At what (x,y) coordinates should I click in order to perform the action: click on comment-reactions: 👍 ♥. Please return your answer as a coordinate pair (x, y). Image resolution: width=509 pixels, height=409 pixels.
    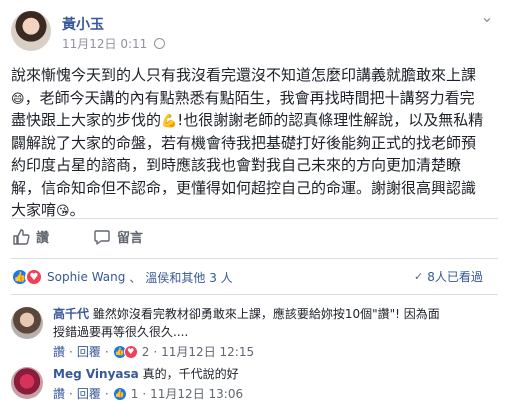
    Looking at the image, I should click on (125, 351).